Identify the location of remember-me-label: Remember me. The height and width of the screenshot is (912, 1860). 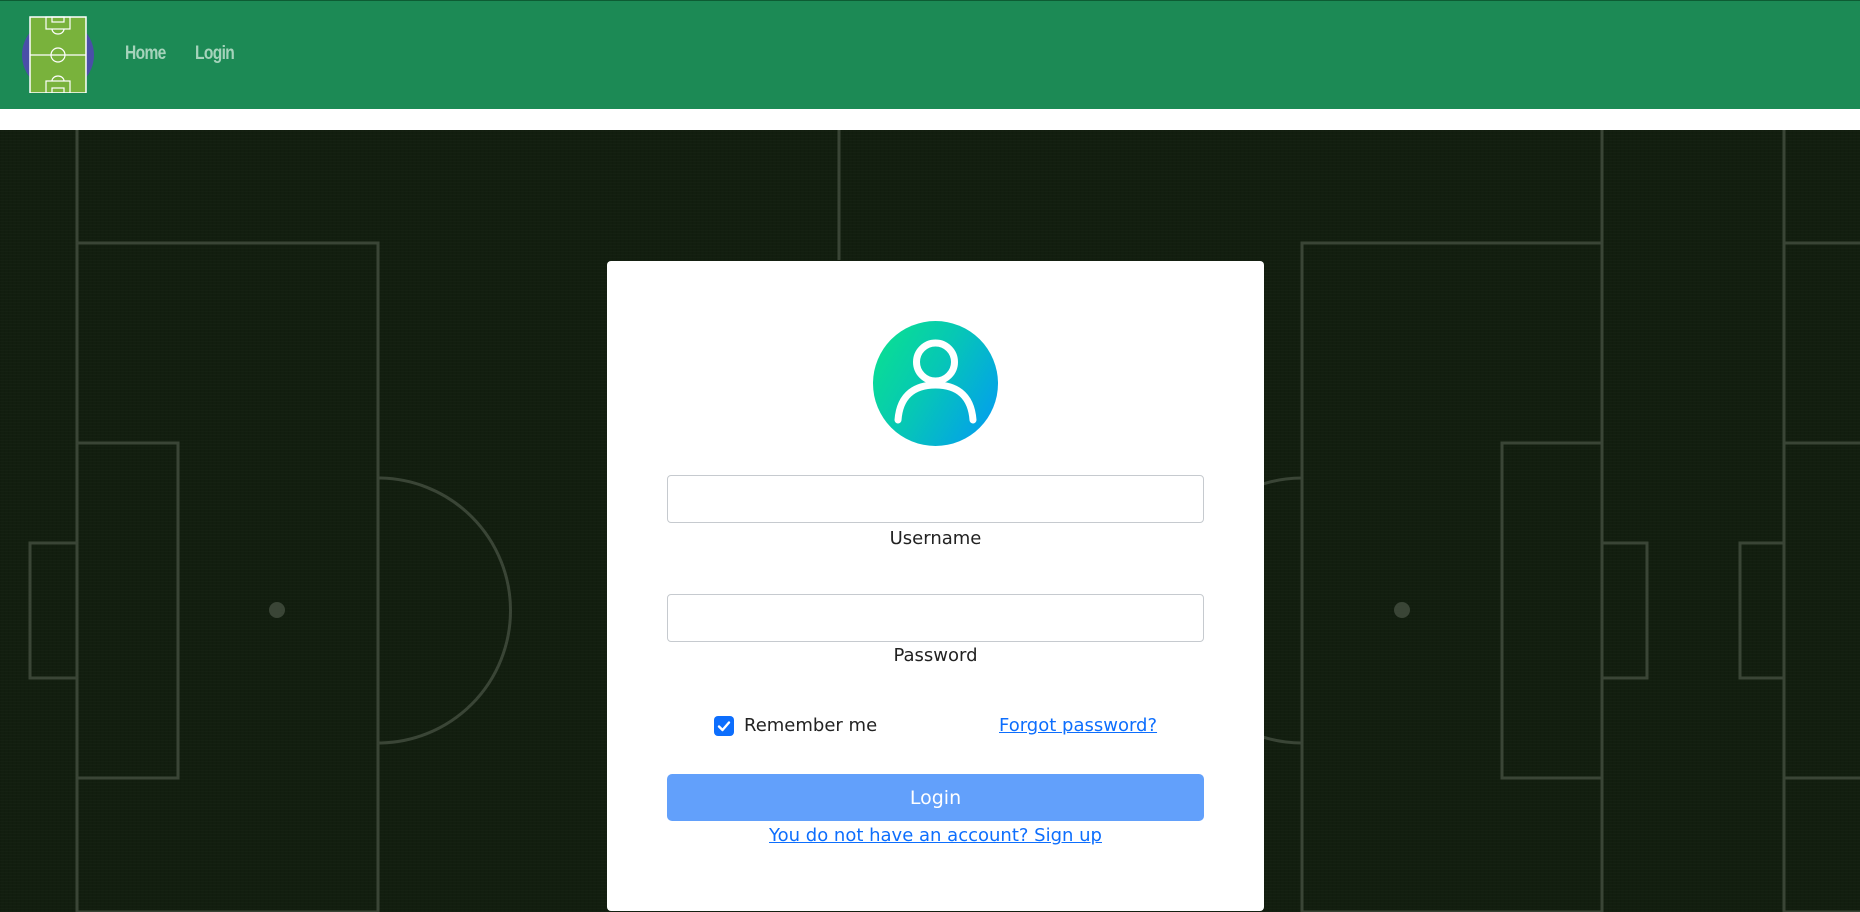
(811, 725).